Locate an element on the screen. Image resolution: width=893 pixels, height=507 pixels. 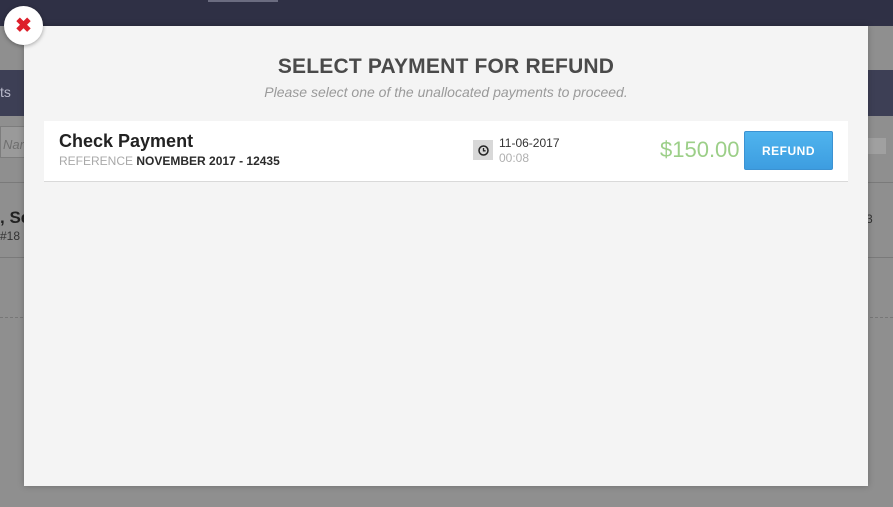
background-active-tab is located at coordinates (243, 1).